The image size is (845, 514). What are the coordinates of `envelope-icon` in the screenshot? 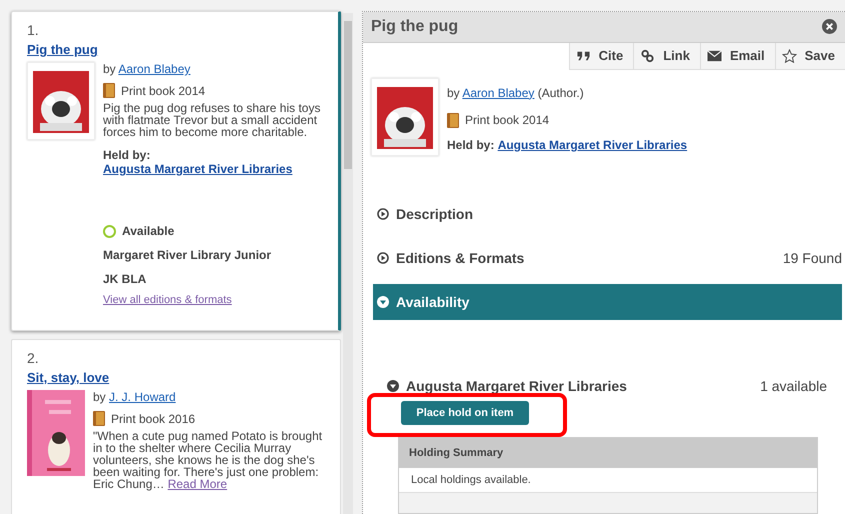 It's located at (714, 55).